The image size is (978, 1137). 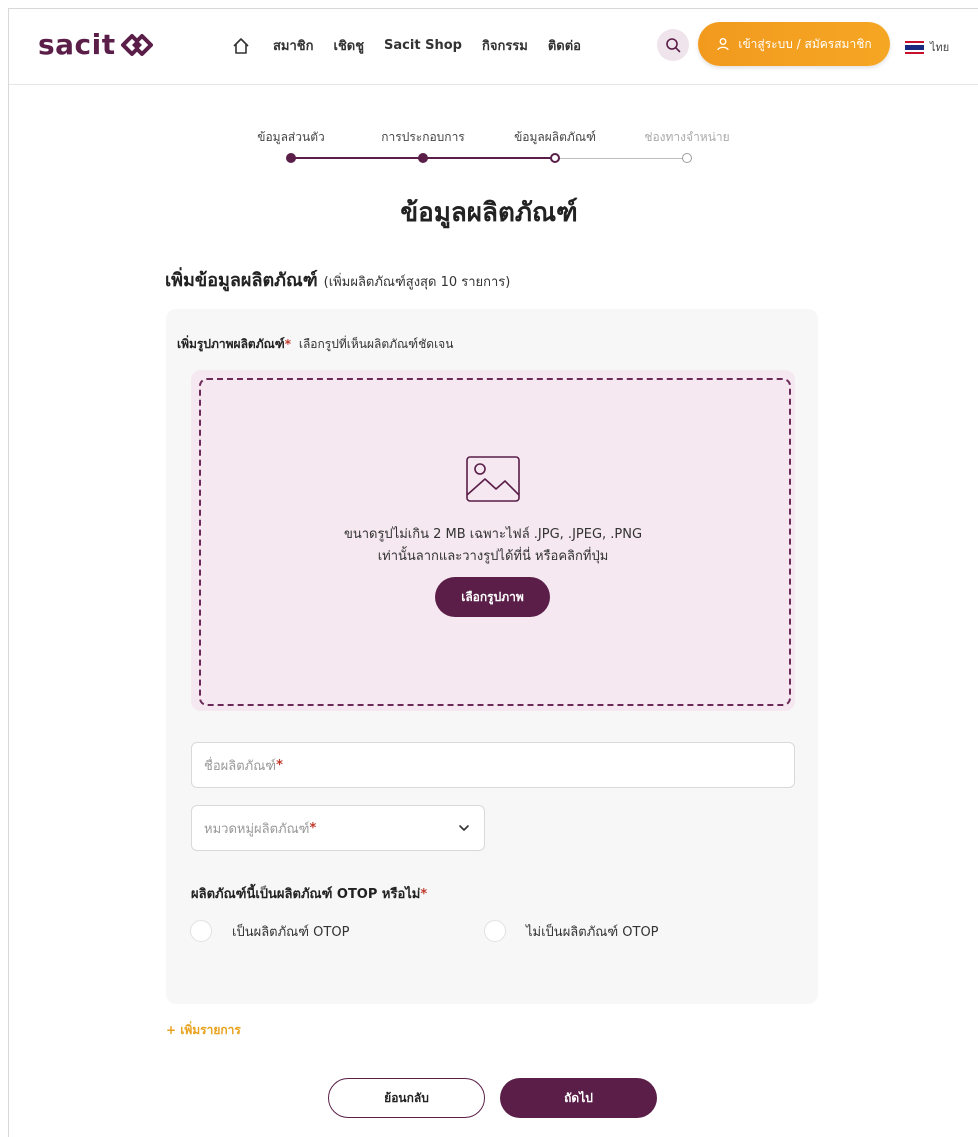 I want to click on product-name-input: ชื่อผลิตภัณฑ์ *, so click(x=493, y=765).